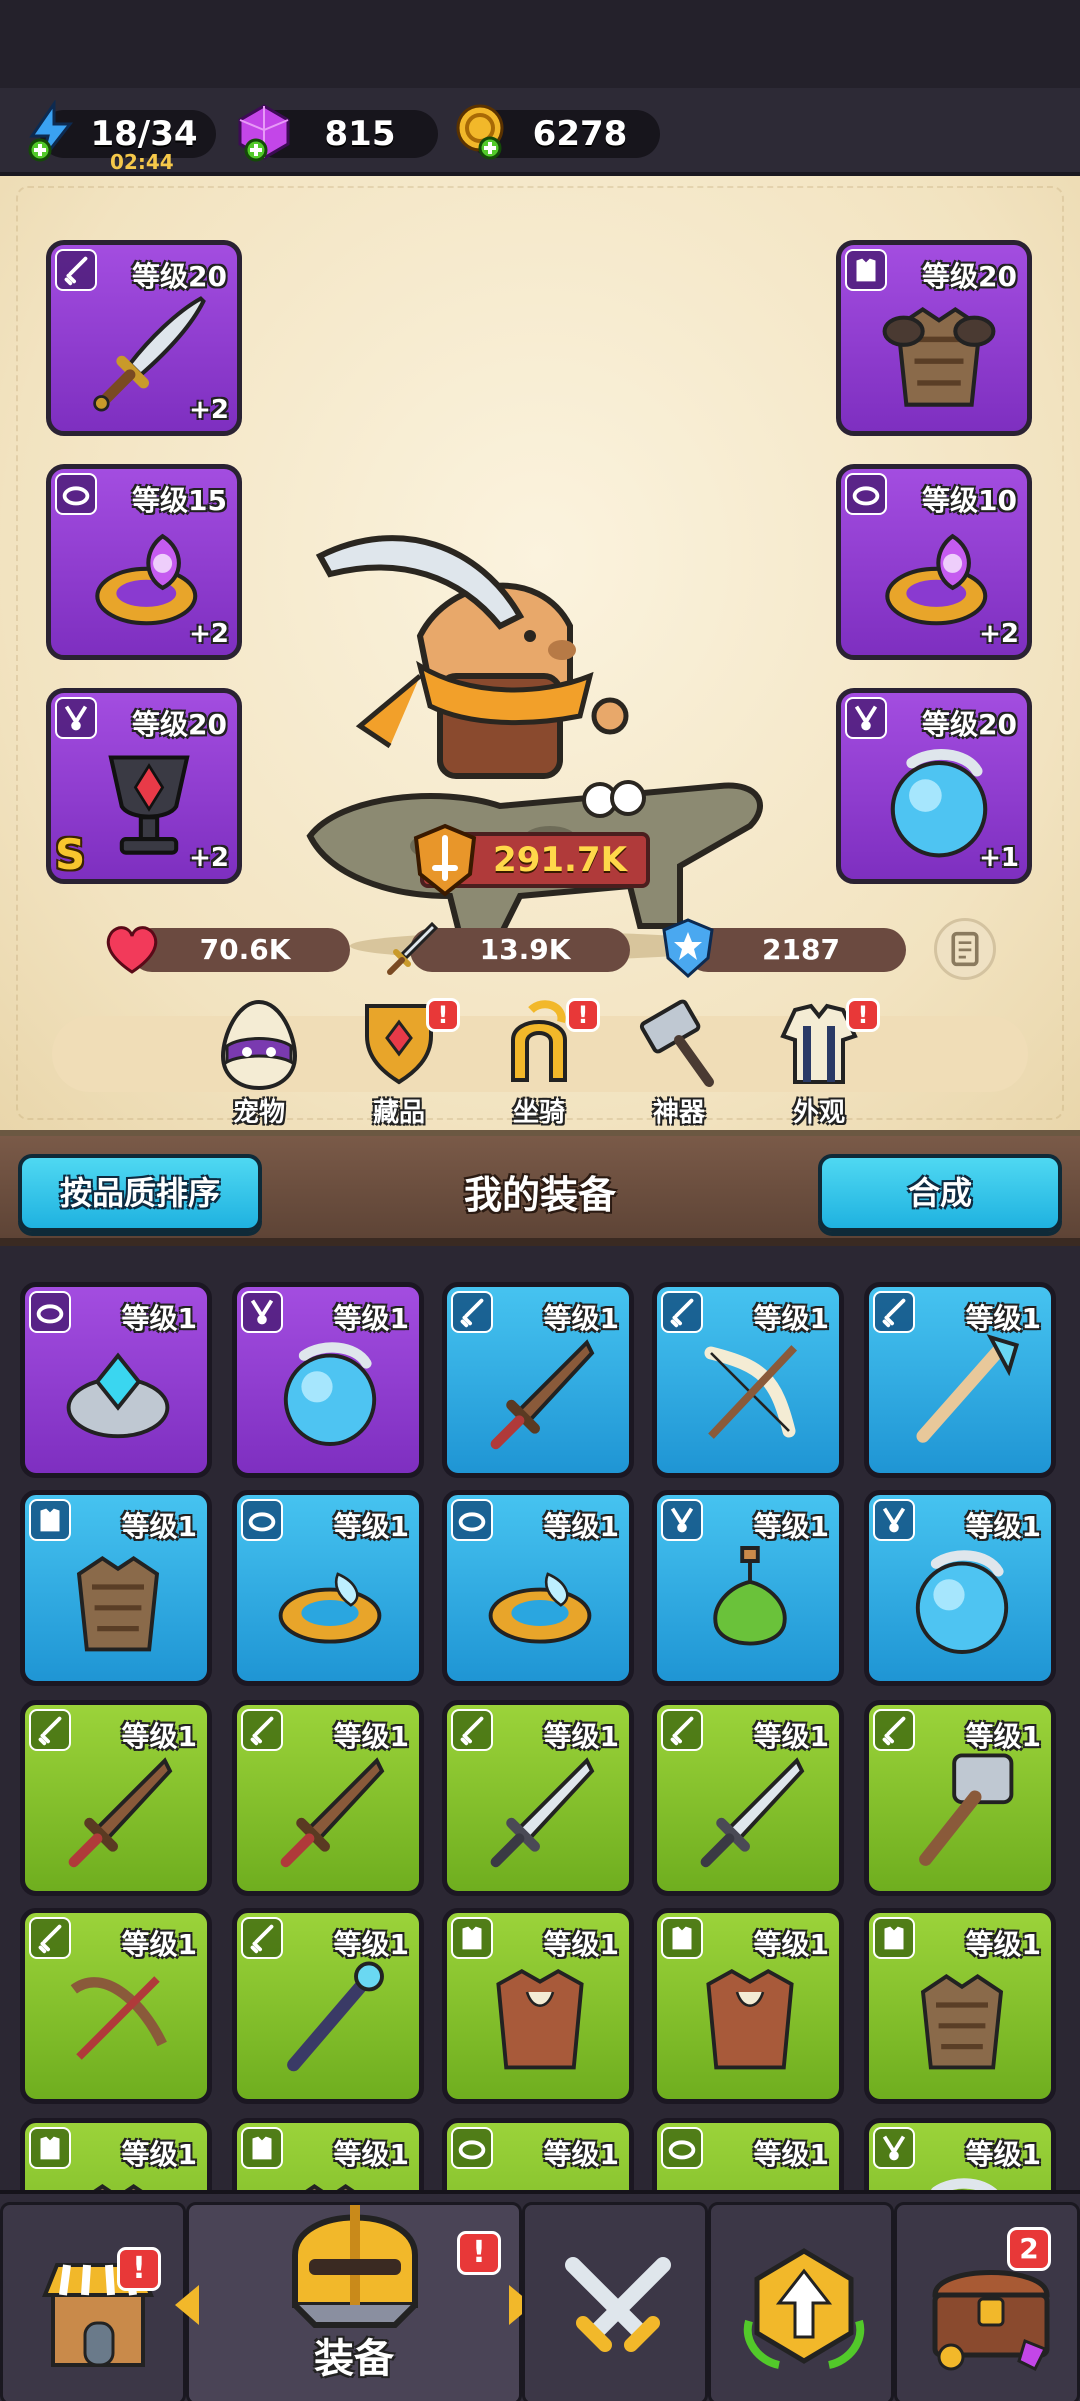 The width and height of the screenshot is (1080, 2401). What do you see at coordinates (801, 949) in the screenshot?
I see `stat-def-value: 2187` at bounding box center [801, 949].